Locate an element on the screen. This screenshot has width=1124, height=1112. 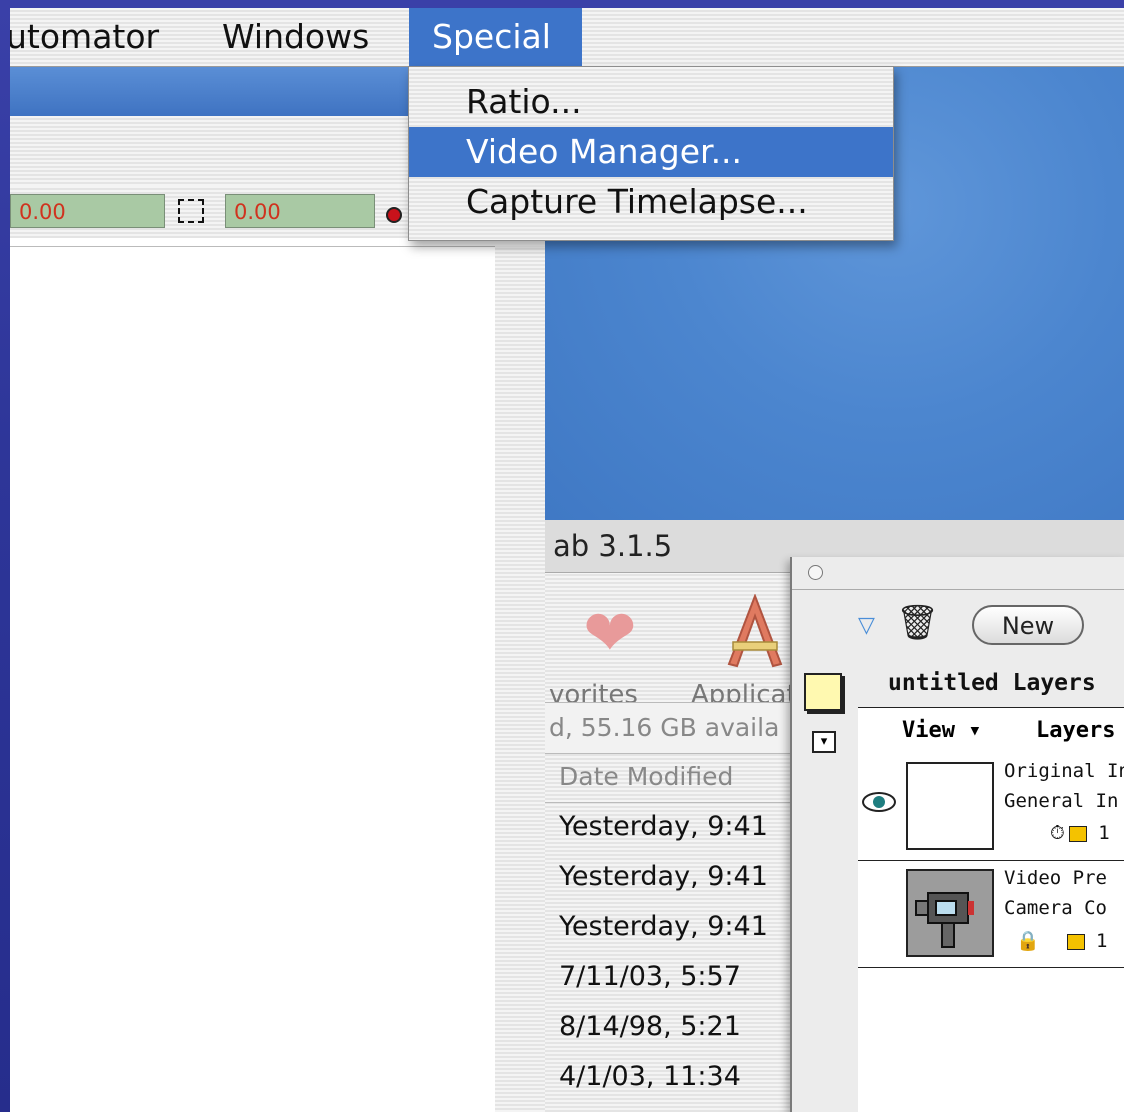
menubar: utomator Windows Special is located at coordinates (567, 37).